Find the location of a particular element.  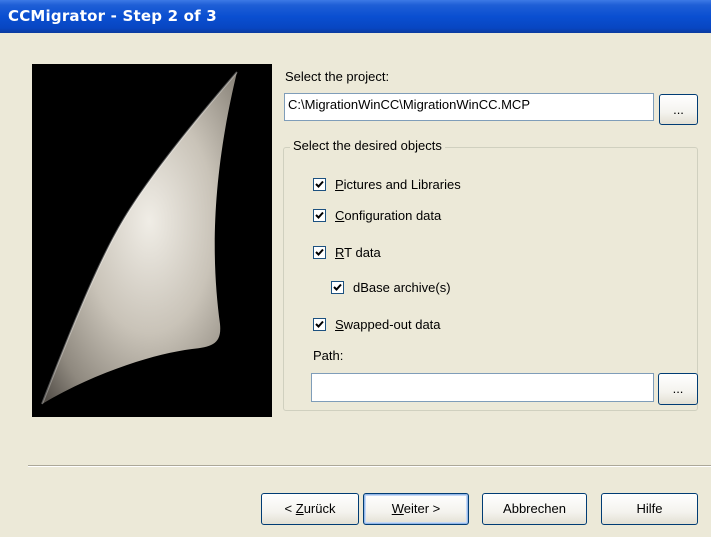

rt-data-checkbox: RT data is located at coordinates (347, 252).